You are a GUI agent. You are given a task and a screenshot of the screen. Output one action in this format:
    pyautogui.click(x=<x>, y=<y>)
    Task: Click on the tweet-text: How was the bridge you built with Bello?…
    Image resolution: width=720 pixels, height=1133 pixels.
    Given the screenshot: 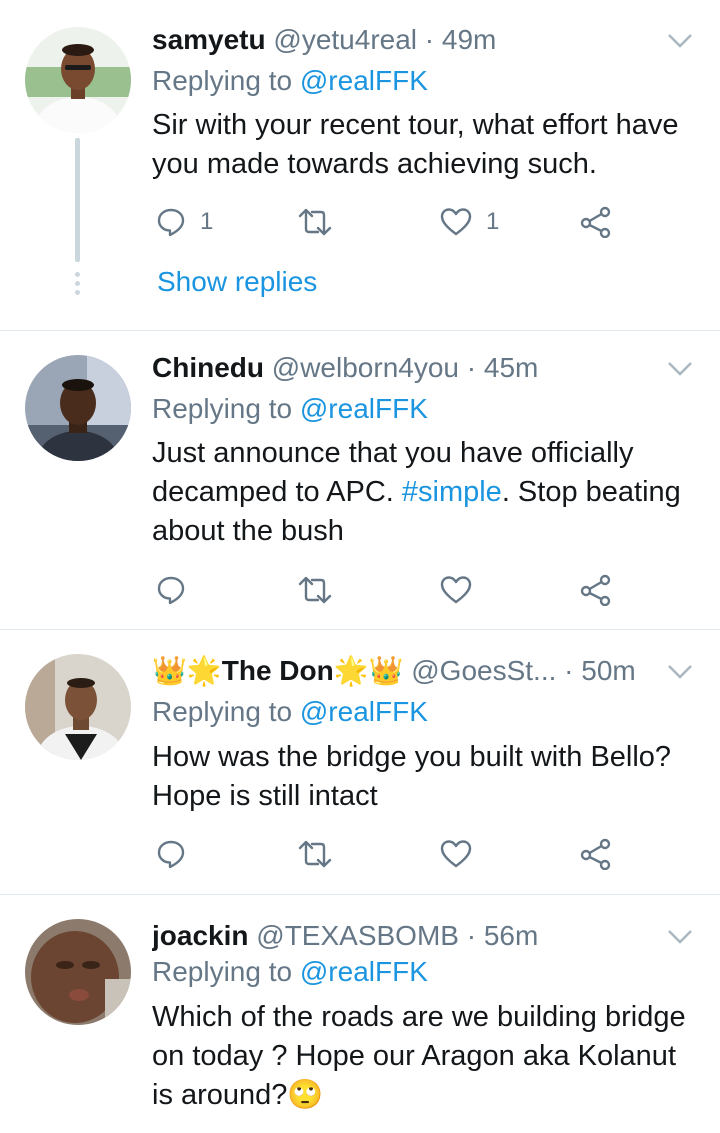 What is the action you would take?
    pyautogui.click(x=412, y=776)
    